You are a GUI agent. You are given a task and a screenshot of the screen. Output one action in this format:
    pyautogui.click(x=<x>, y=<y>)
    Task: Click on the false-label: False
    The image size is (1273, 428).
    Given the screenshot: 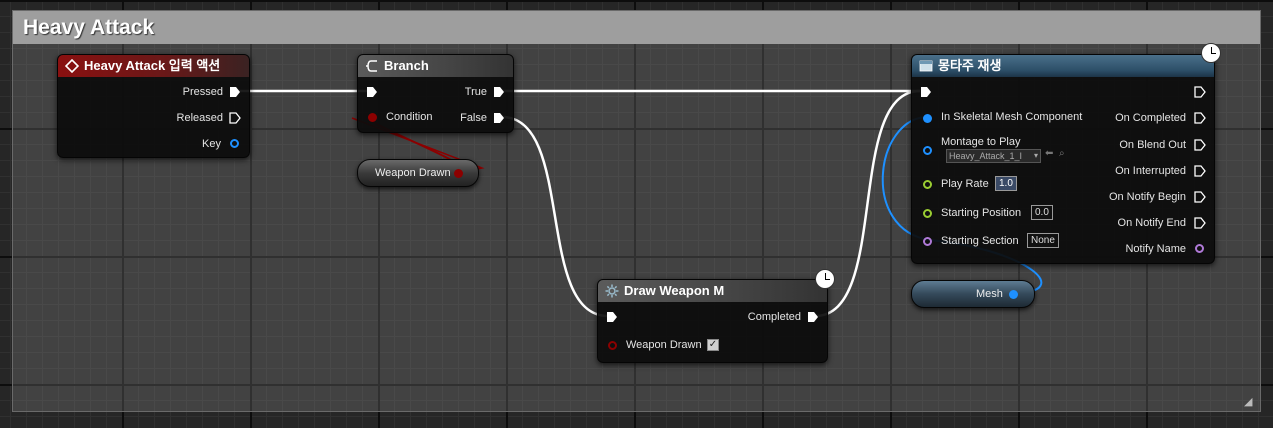 What is the action you would take?
    pyautogui.click(x=473, y=118)
    